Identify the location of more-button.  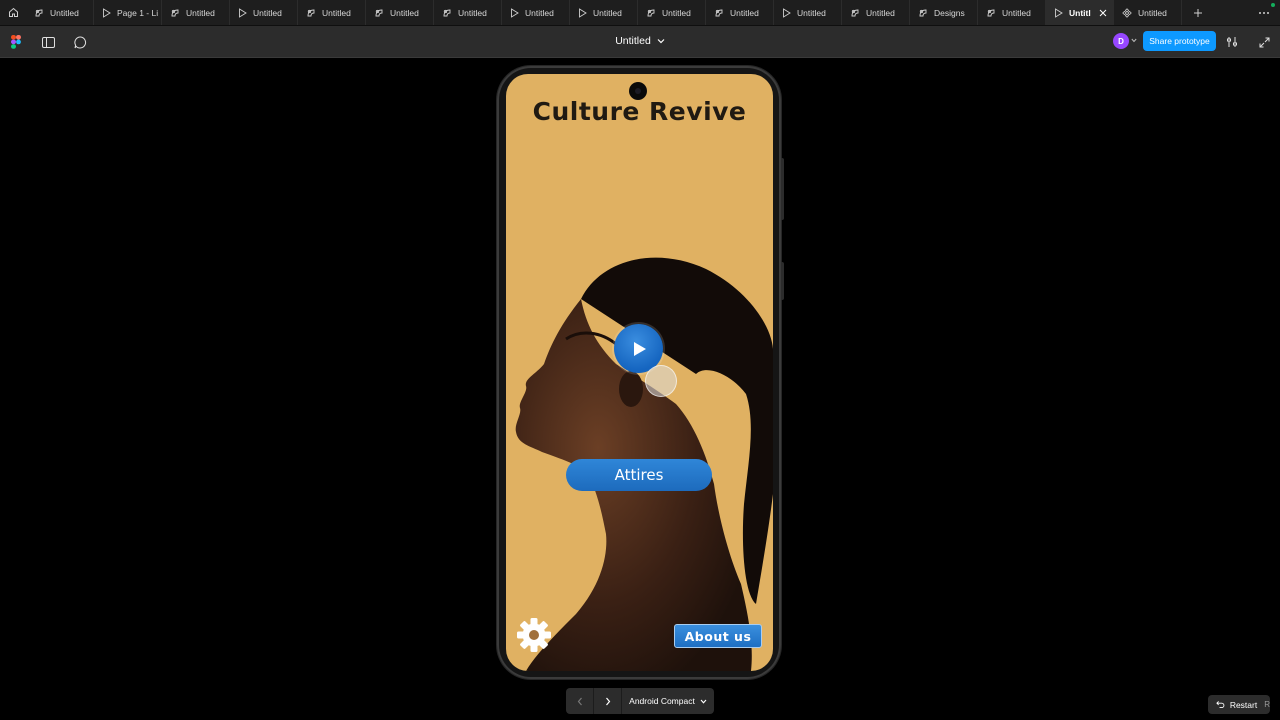
(1264, 15).